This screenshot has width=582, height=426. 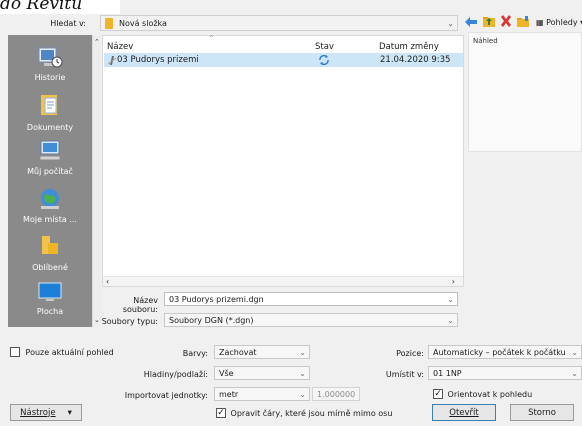 I want to click on chevron-up-icon: ⌃, so click(x=97, y=42).